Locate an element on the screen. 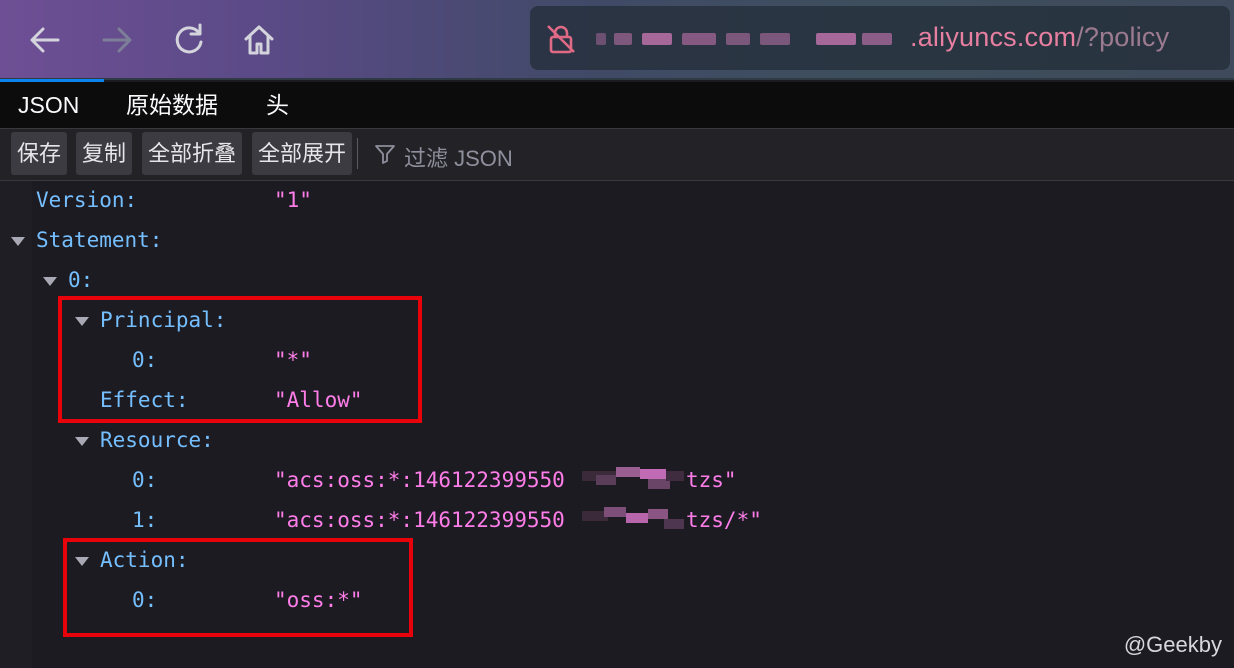 Image resolution: width=1234 pixels, height=668 pixels. tree-row-statement: Statement: is located at coordinates (617, 240).